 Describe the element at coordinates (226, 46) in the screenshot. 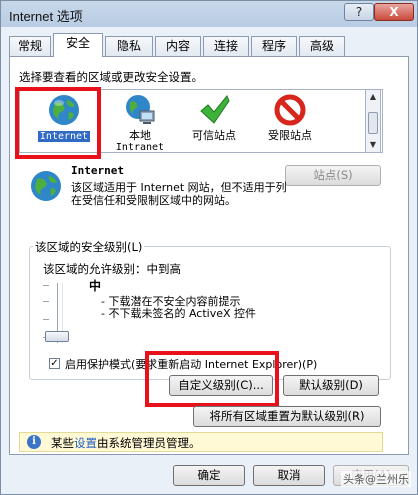

I see `tab-connections: 连接` at that location.